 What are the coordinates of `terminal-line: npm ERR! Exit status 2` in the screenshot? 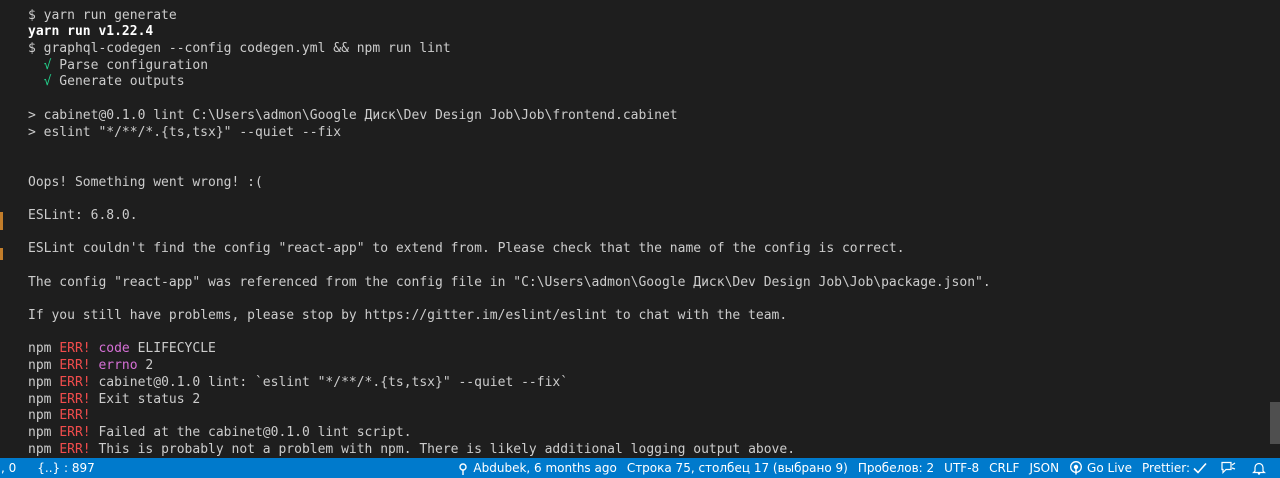 It's located at (643, 400).